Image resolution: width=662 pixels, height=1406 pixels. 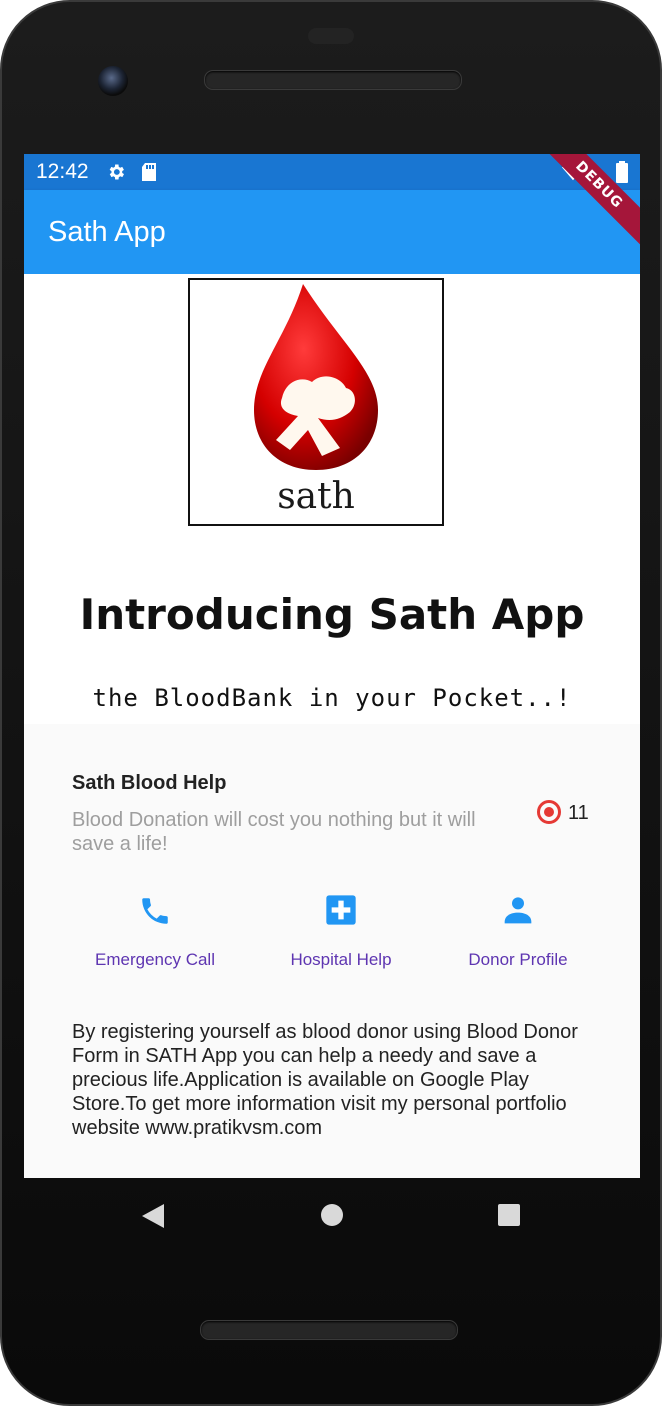 I want to click on person-icon, so click(x=518, y=918).